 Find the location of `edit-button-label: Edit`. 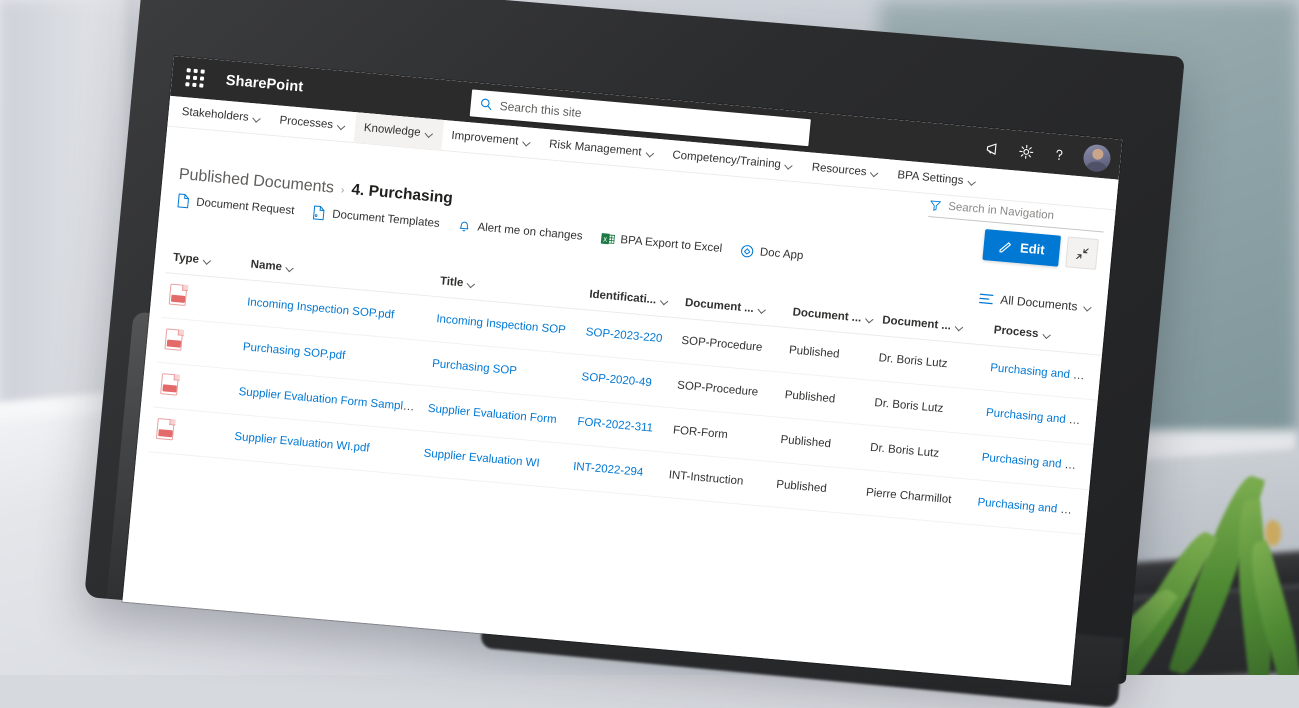

edit-button-label: Edit is located at coordinates (1032, 248).